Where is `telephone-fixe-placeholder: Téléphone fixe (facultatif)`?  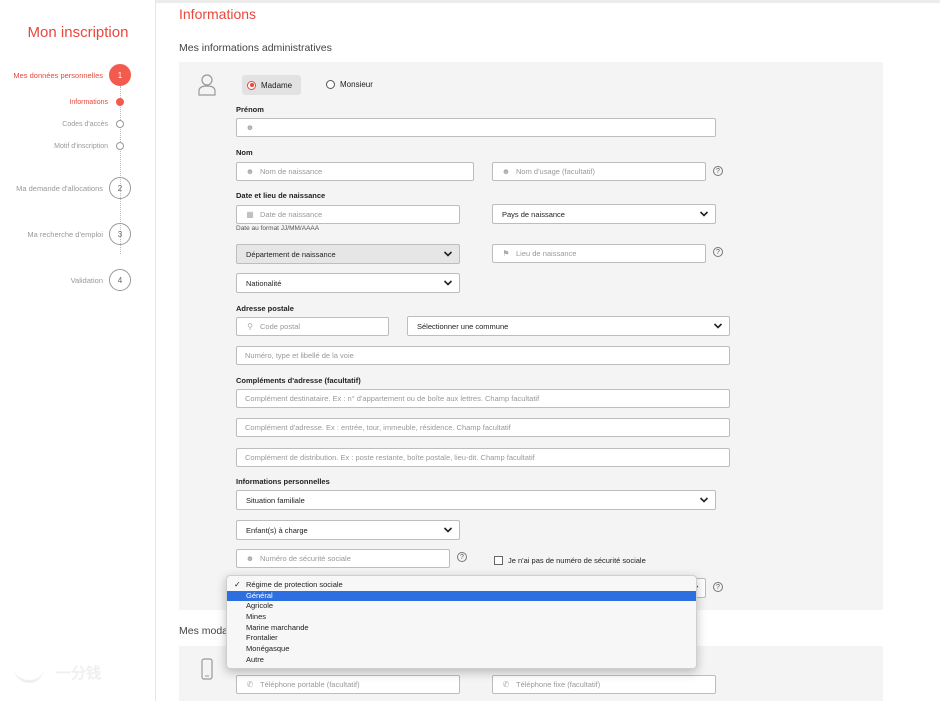 telephone-fixe-placeholder: Téléphone fixe (facultatif) is located at coordinates (558, 684).